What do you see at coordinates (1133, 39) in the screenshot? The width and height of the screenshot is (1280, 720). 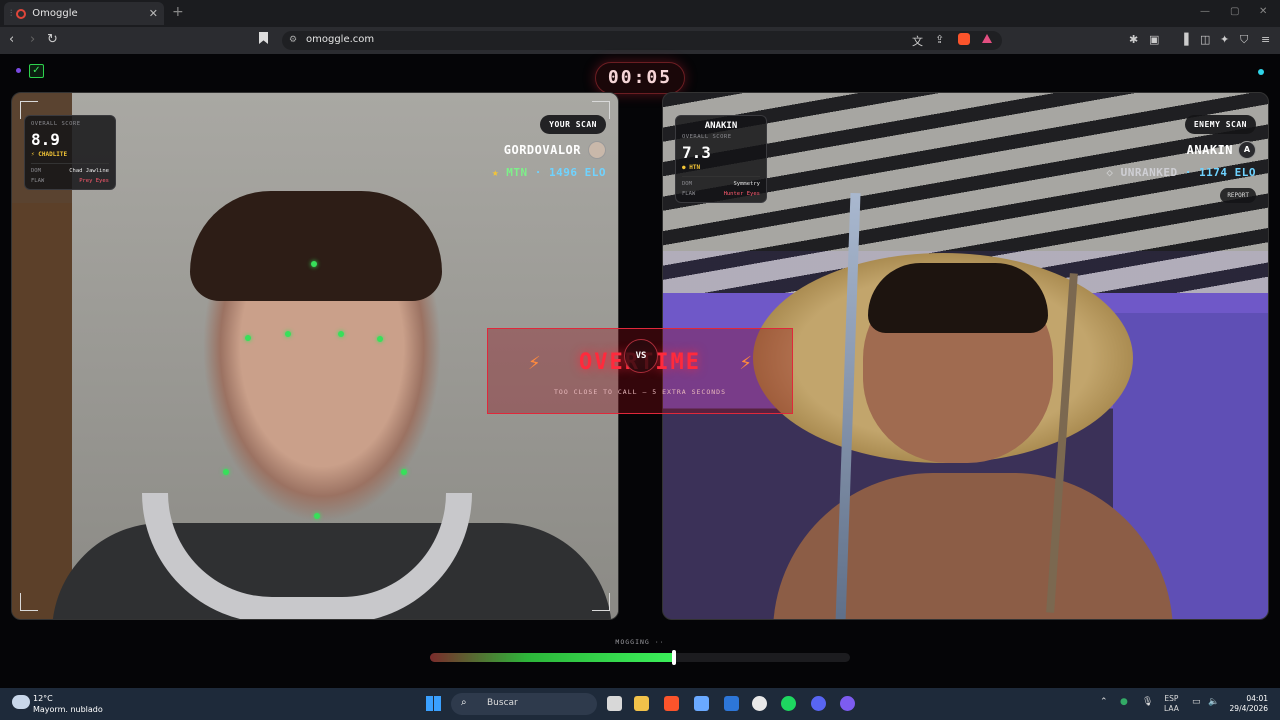 I see `extensions-icon: ✱` at bounding box center [1133, 39].